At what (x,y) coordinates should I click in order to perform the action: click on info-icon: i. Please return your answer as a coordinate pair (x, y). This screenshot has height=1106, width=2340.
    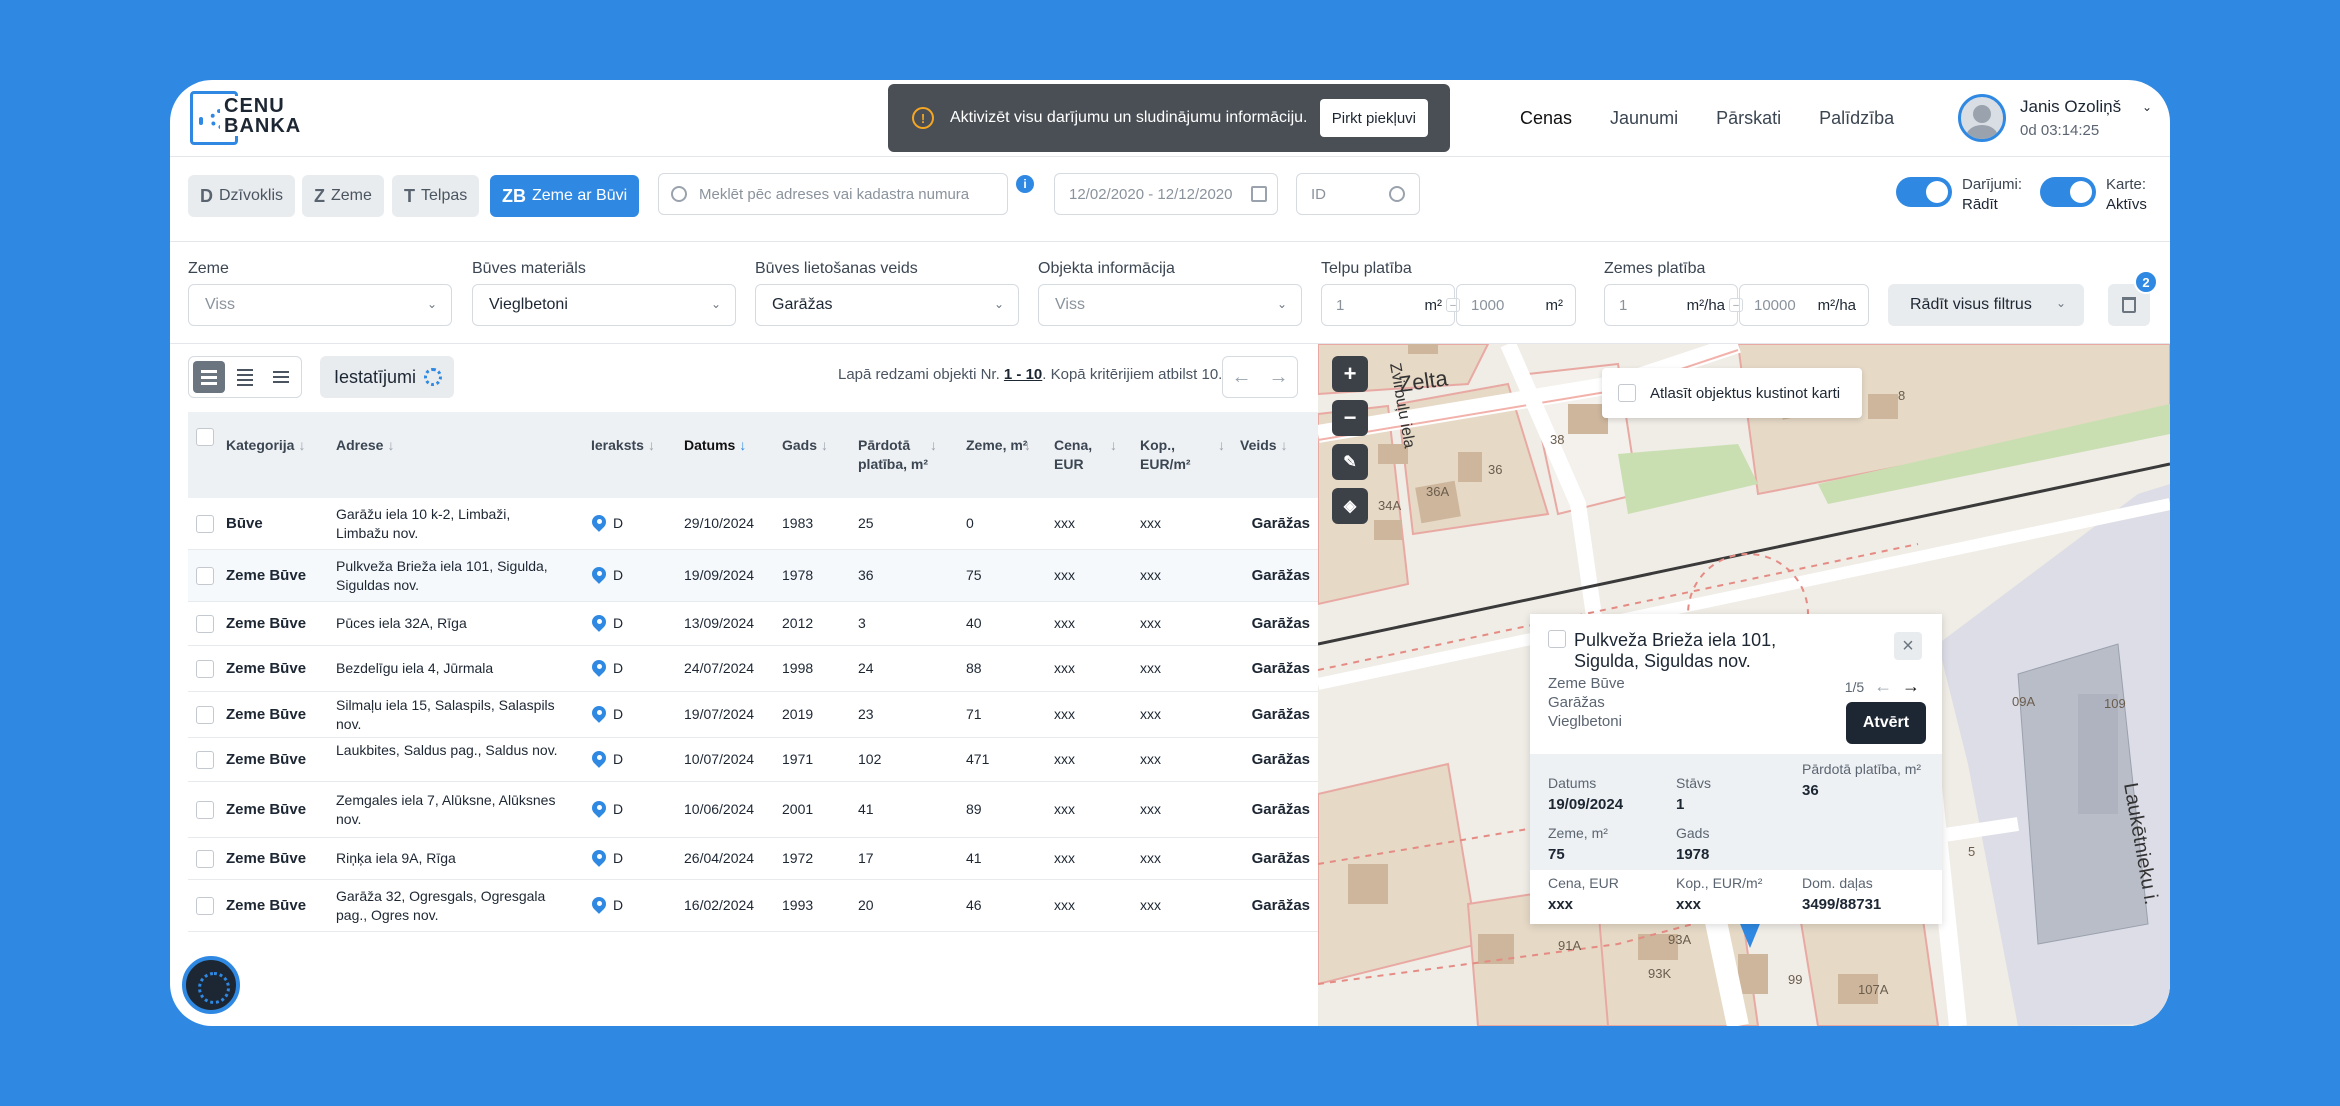
    Looking at the image, I should click on (1025, 184).